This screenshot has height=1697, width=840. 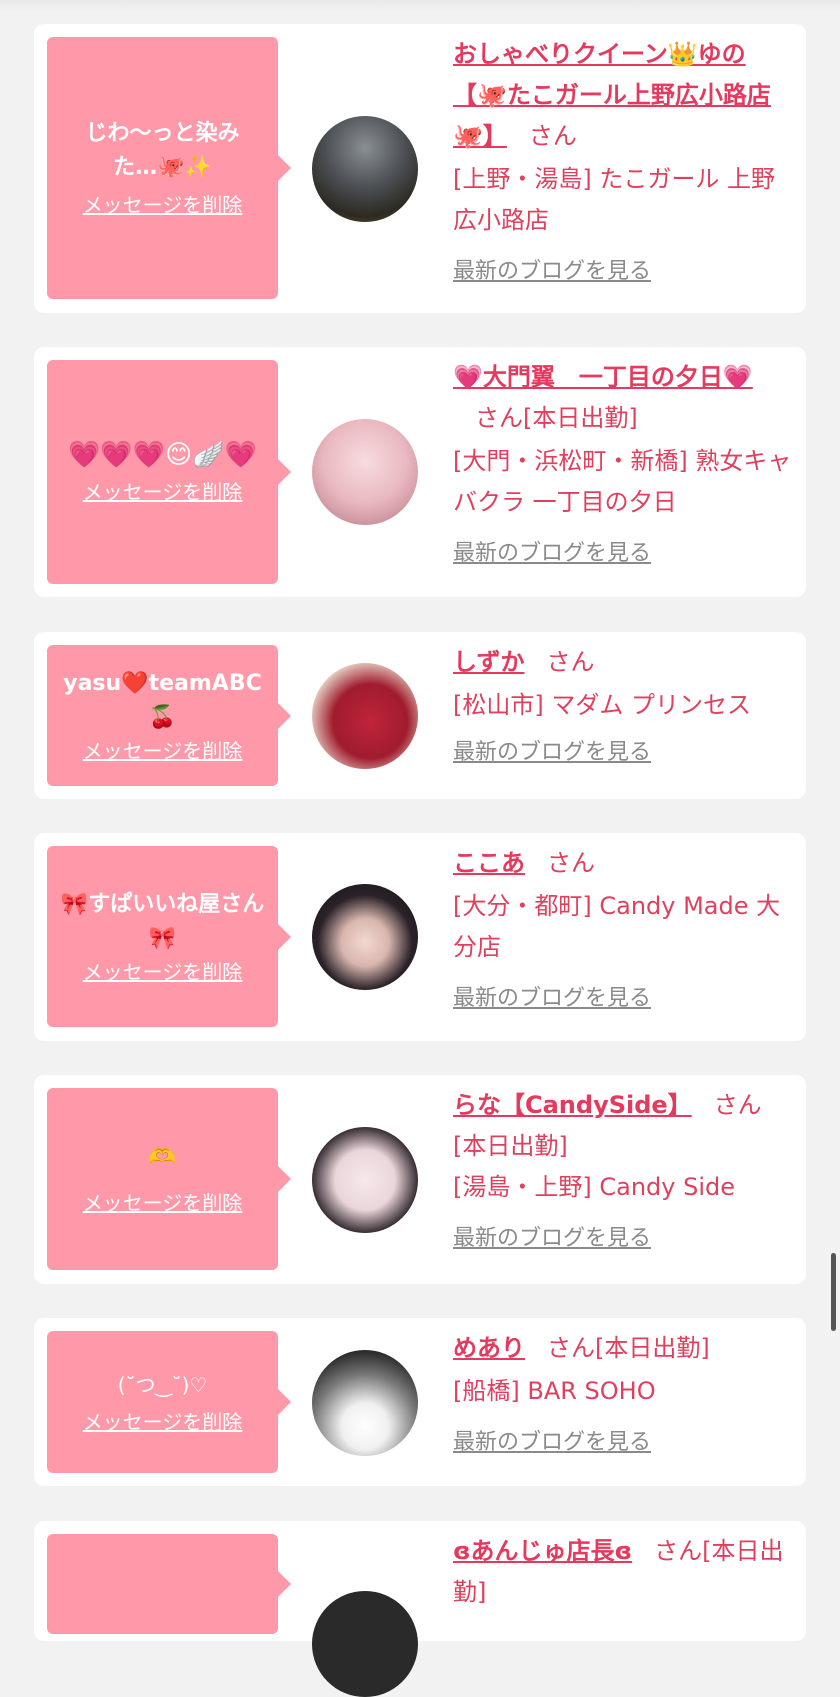 What do you see at coordinates (542, 1551) in the screenshot?
I see `girl-name-link: ɞあんじゅ店長ɞ` at bounding box center [542, 1551].